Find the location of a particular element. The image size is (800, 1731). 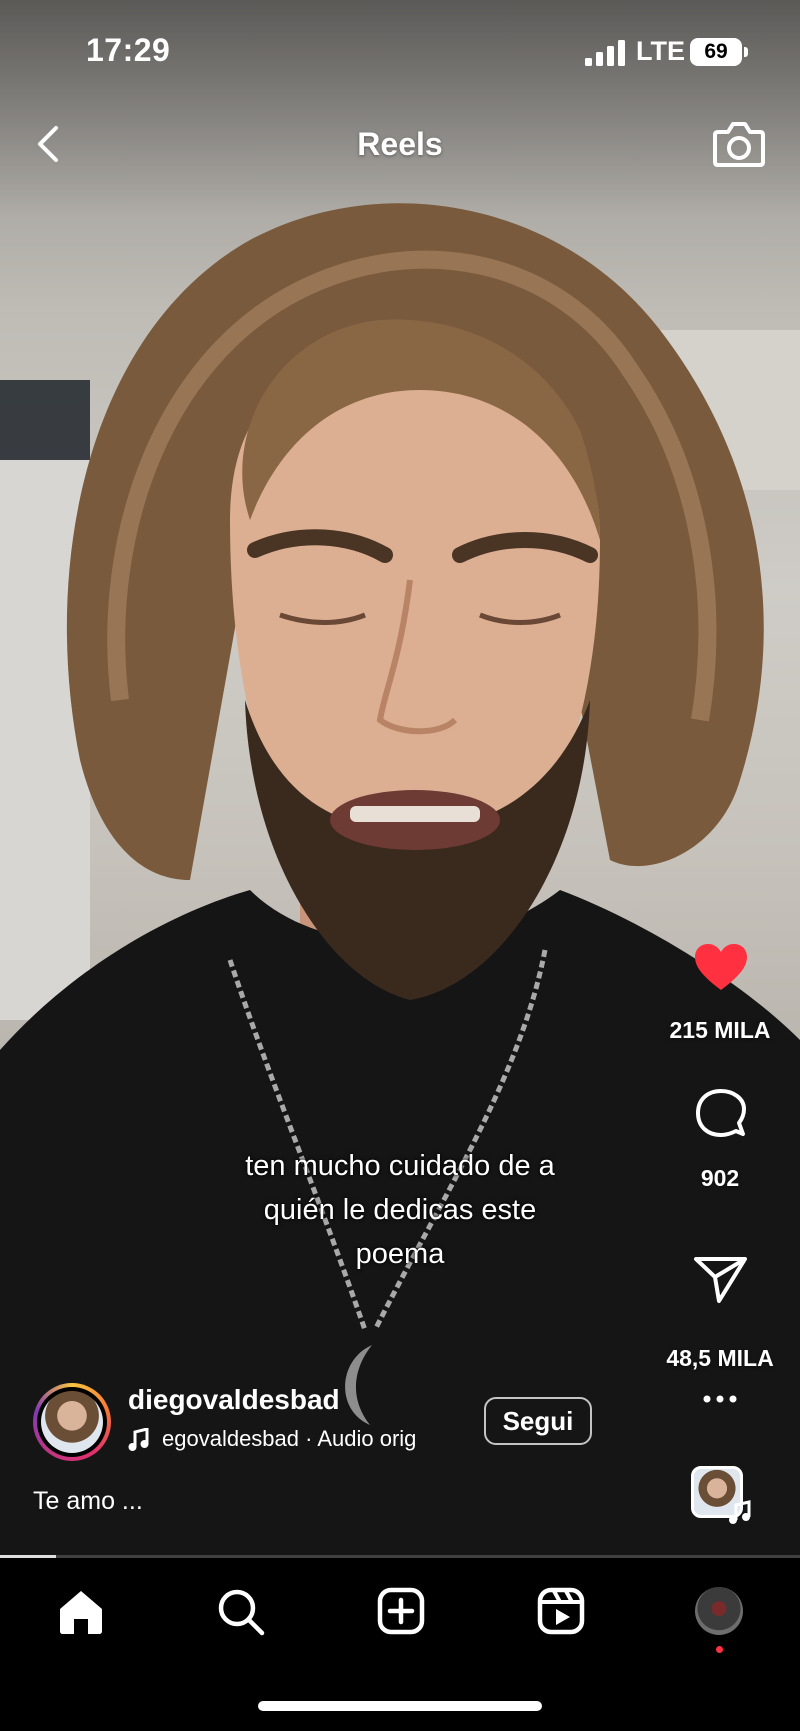

status-time: 17:29 is located at coordinates (128, 50).